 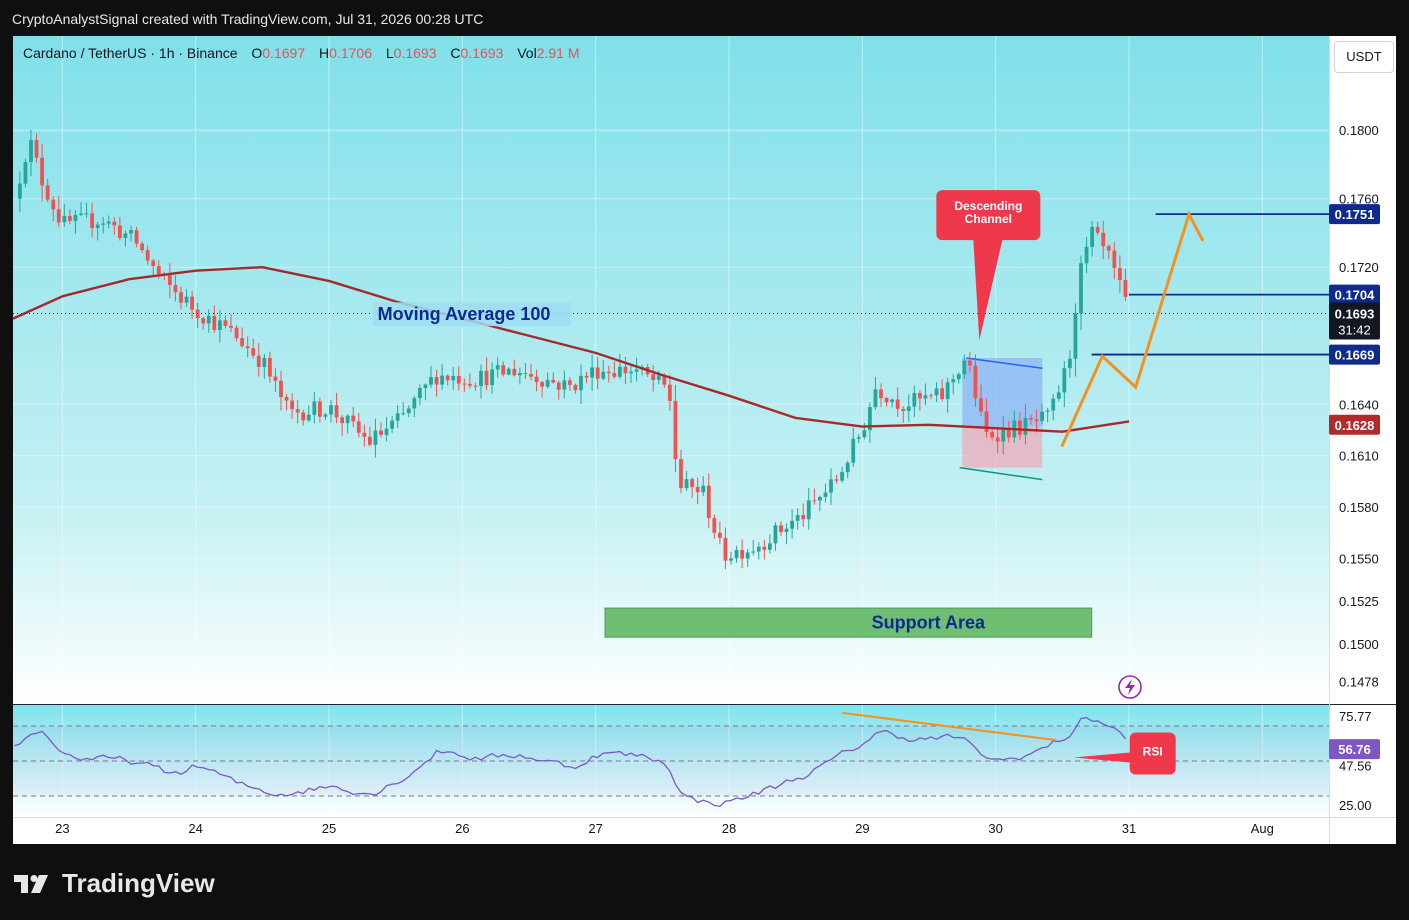 What do you see at coordinates (130, 53) in the screenshot?
I see `symbol-name: Cardano / TetherUS · 1h · Binance` at bounding box center [130, 53].